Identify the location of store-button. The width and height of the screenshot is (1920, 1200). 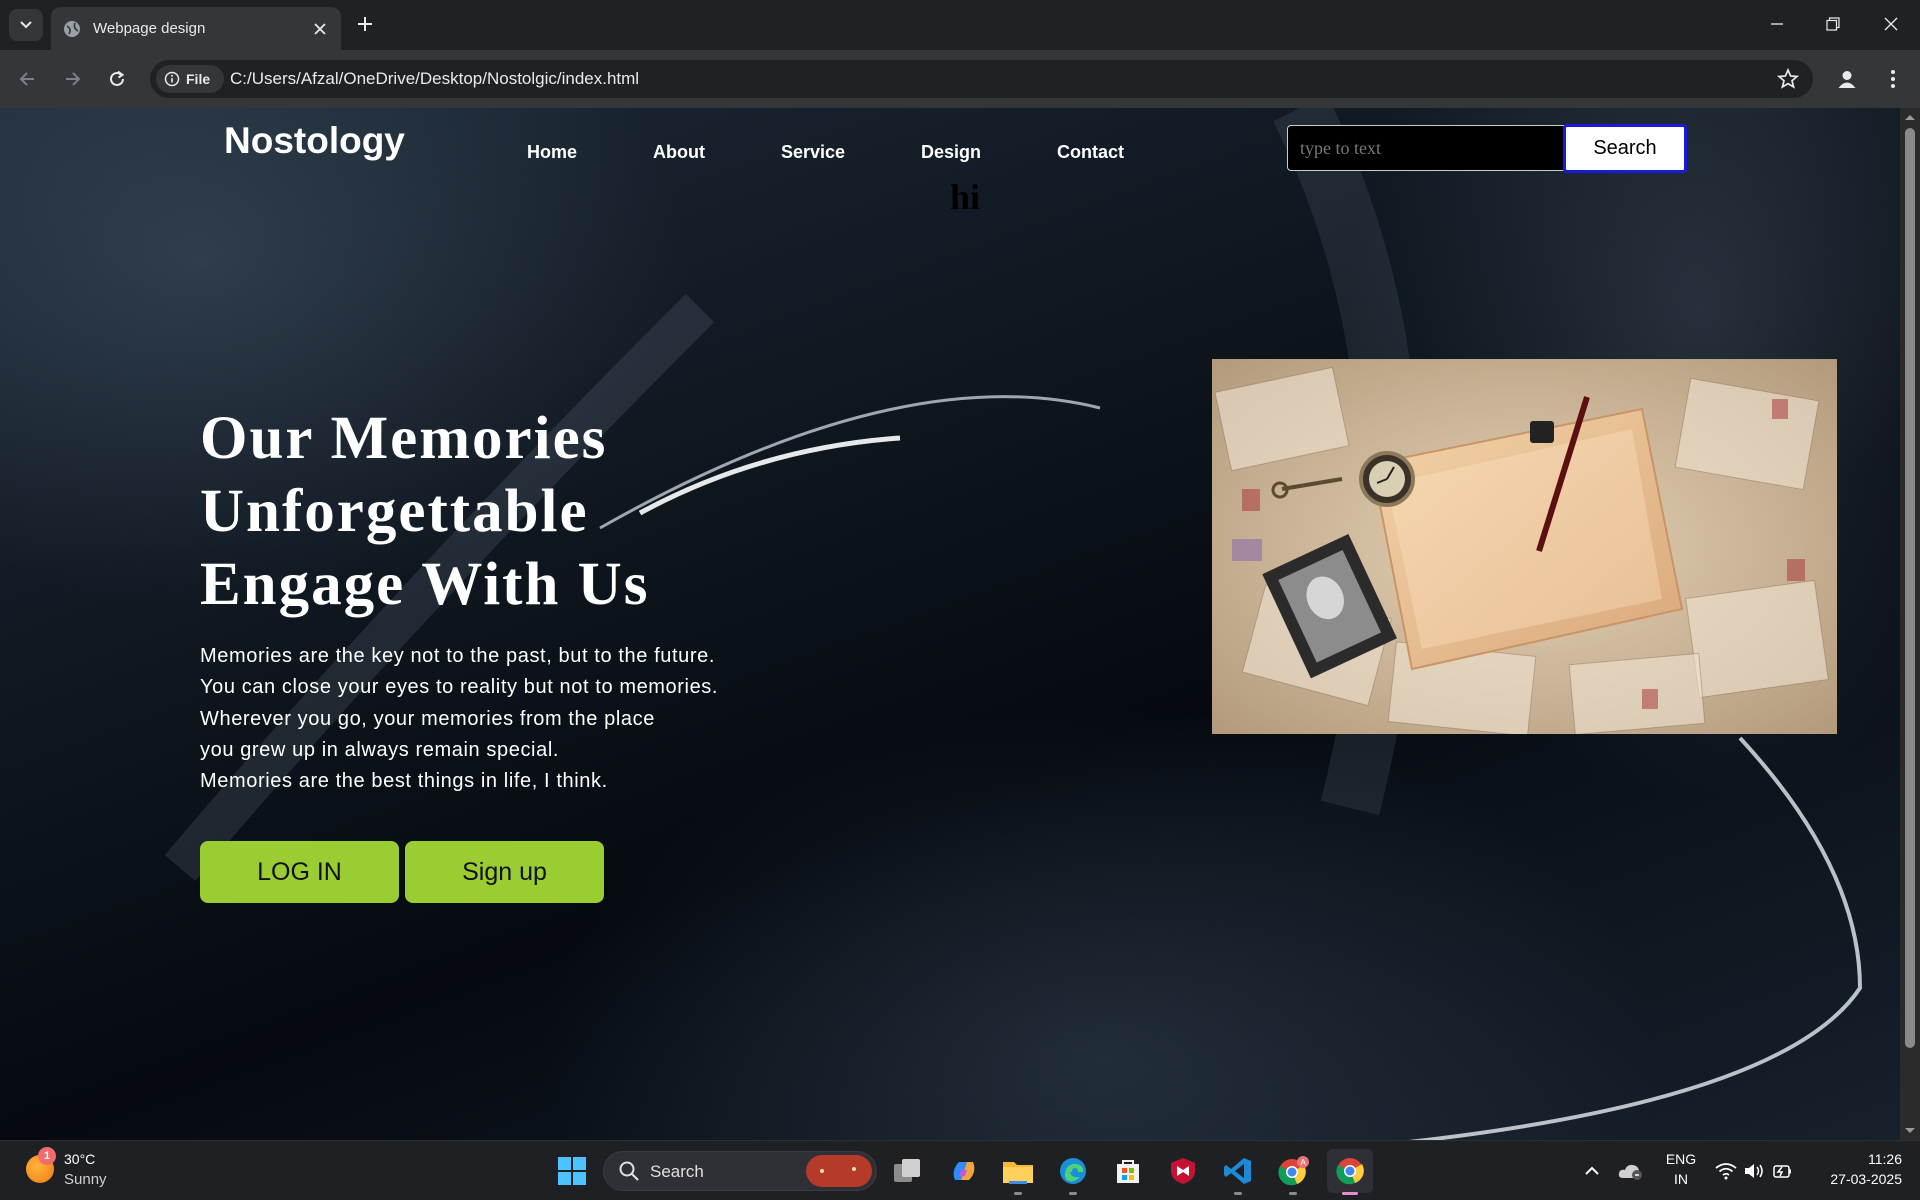
(1128, 1171).